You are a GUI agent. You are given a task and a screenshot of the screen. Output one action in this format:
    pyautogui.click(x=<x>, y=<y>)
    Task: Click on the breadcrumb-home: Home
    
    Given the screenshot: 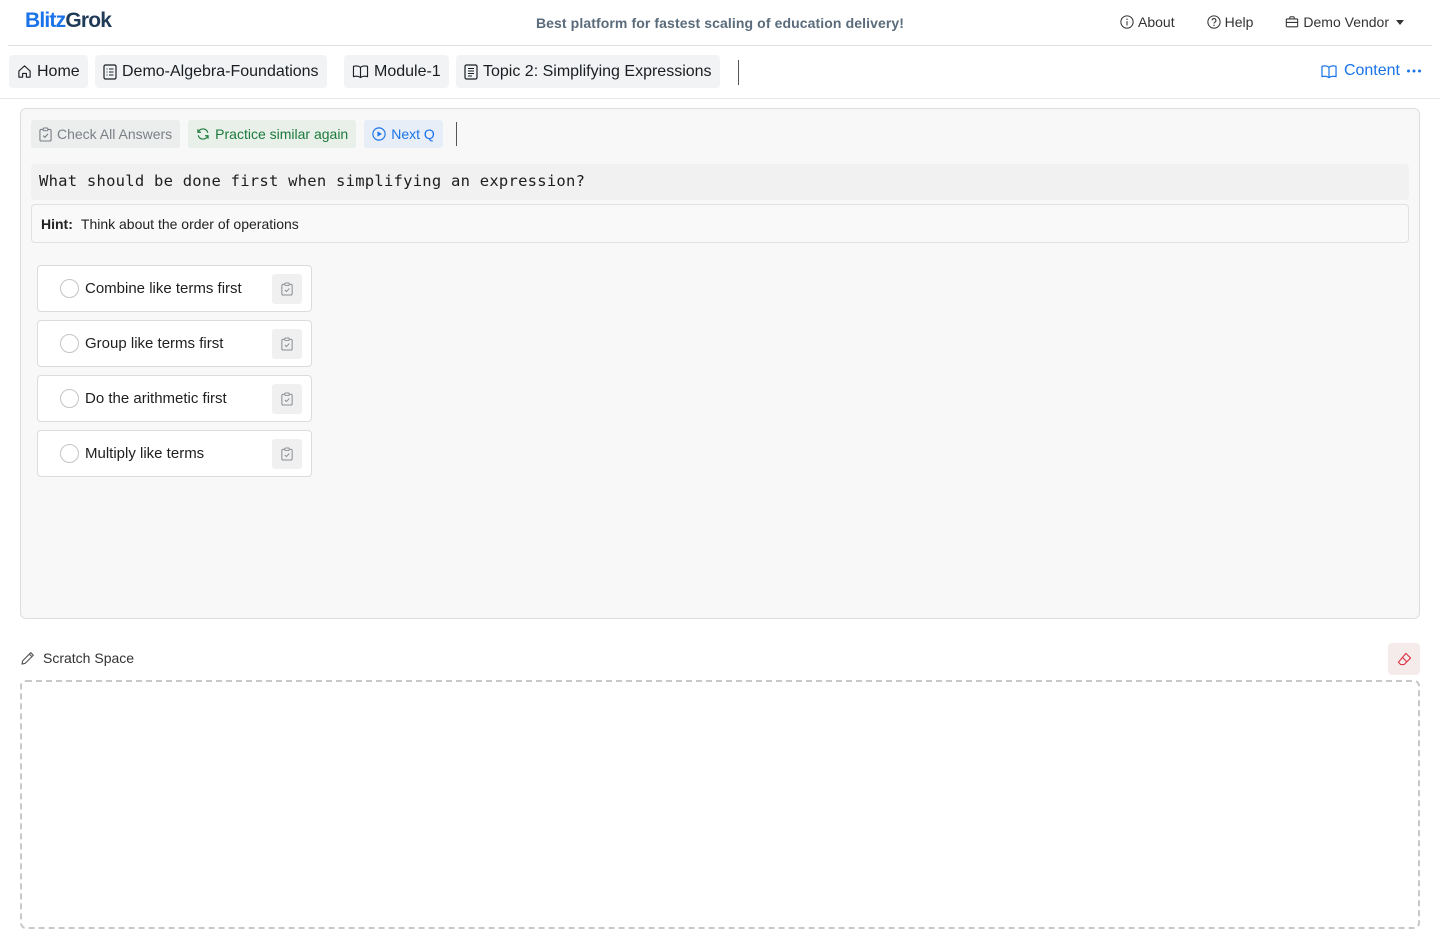 What is the action you would take?
    pyautogui.click(x=48, y=71)
    